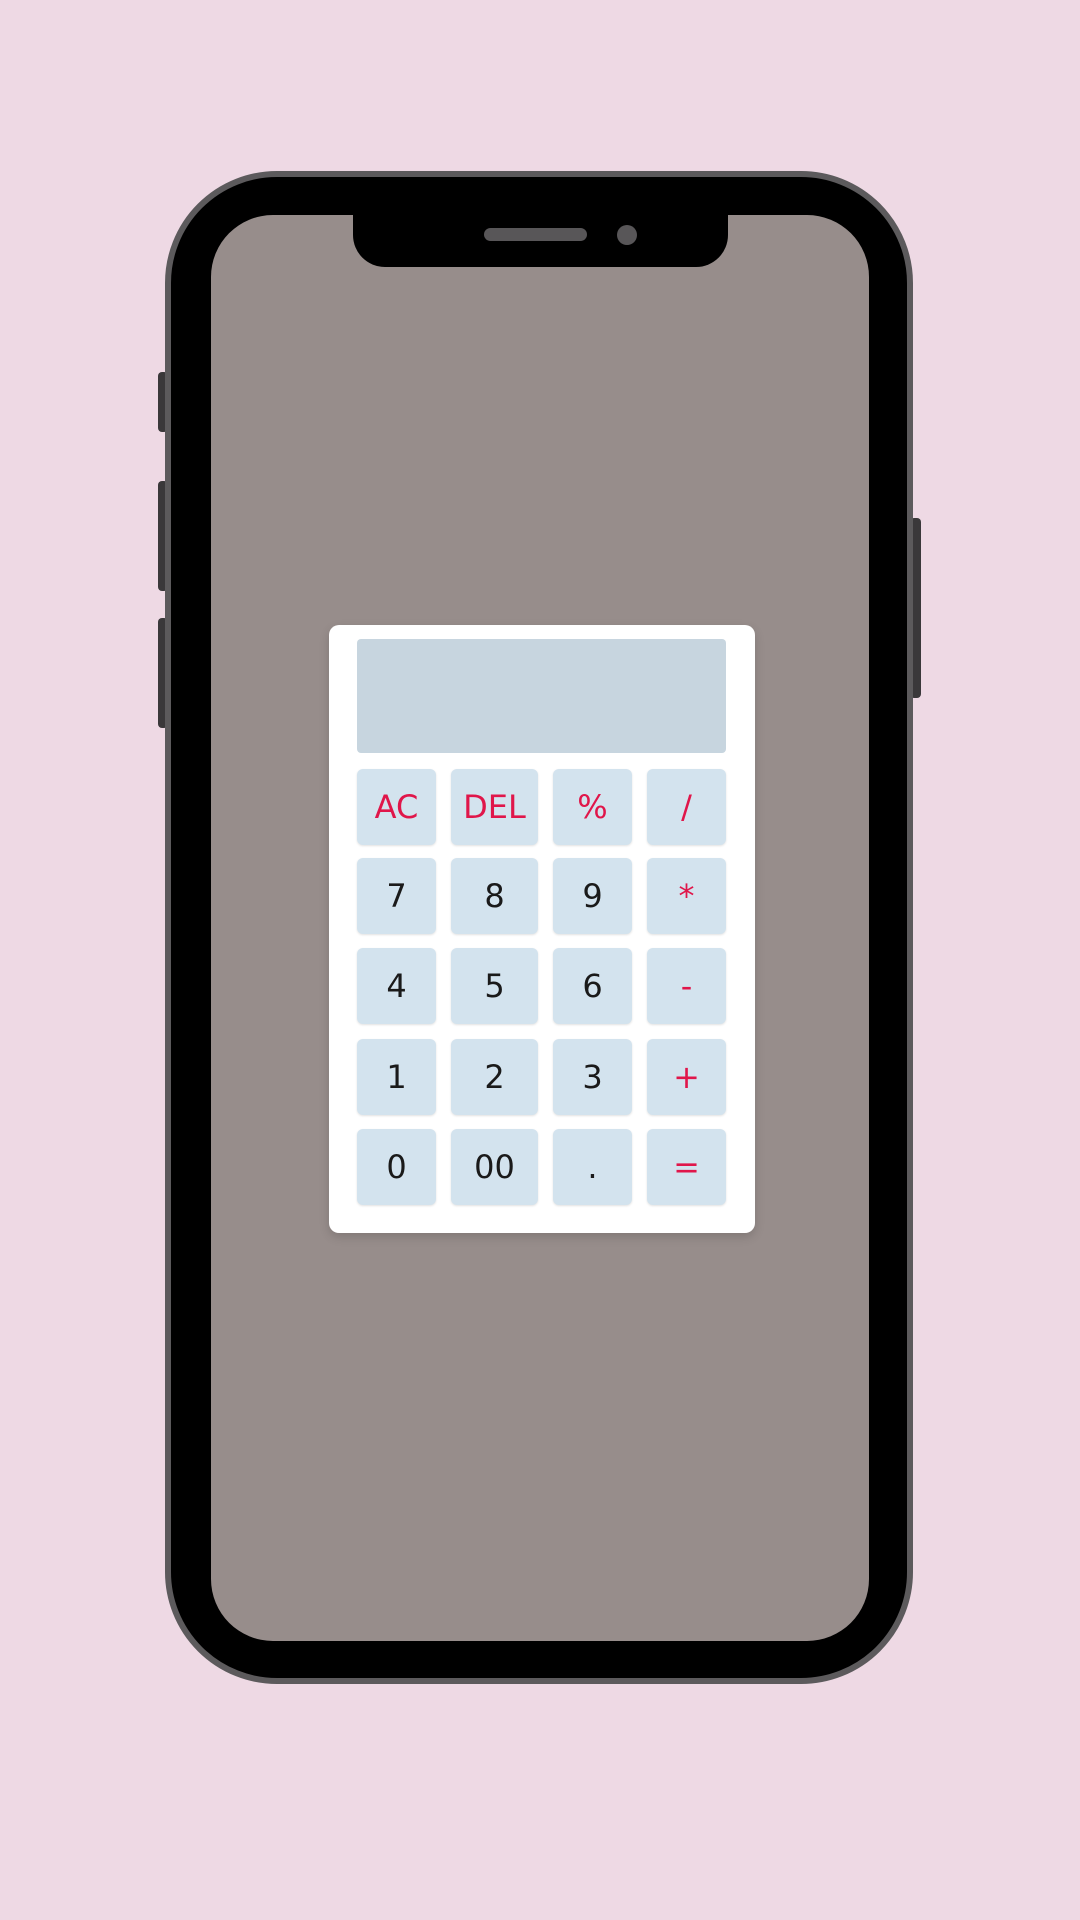 The image size is (1080, 1920). What do you see at coordinates (396, 1167) in the screenshot?
I see `digit-0-button: 0` at bounding box center [396, 1167].